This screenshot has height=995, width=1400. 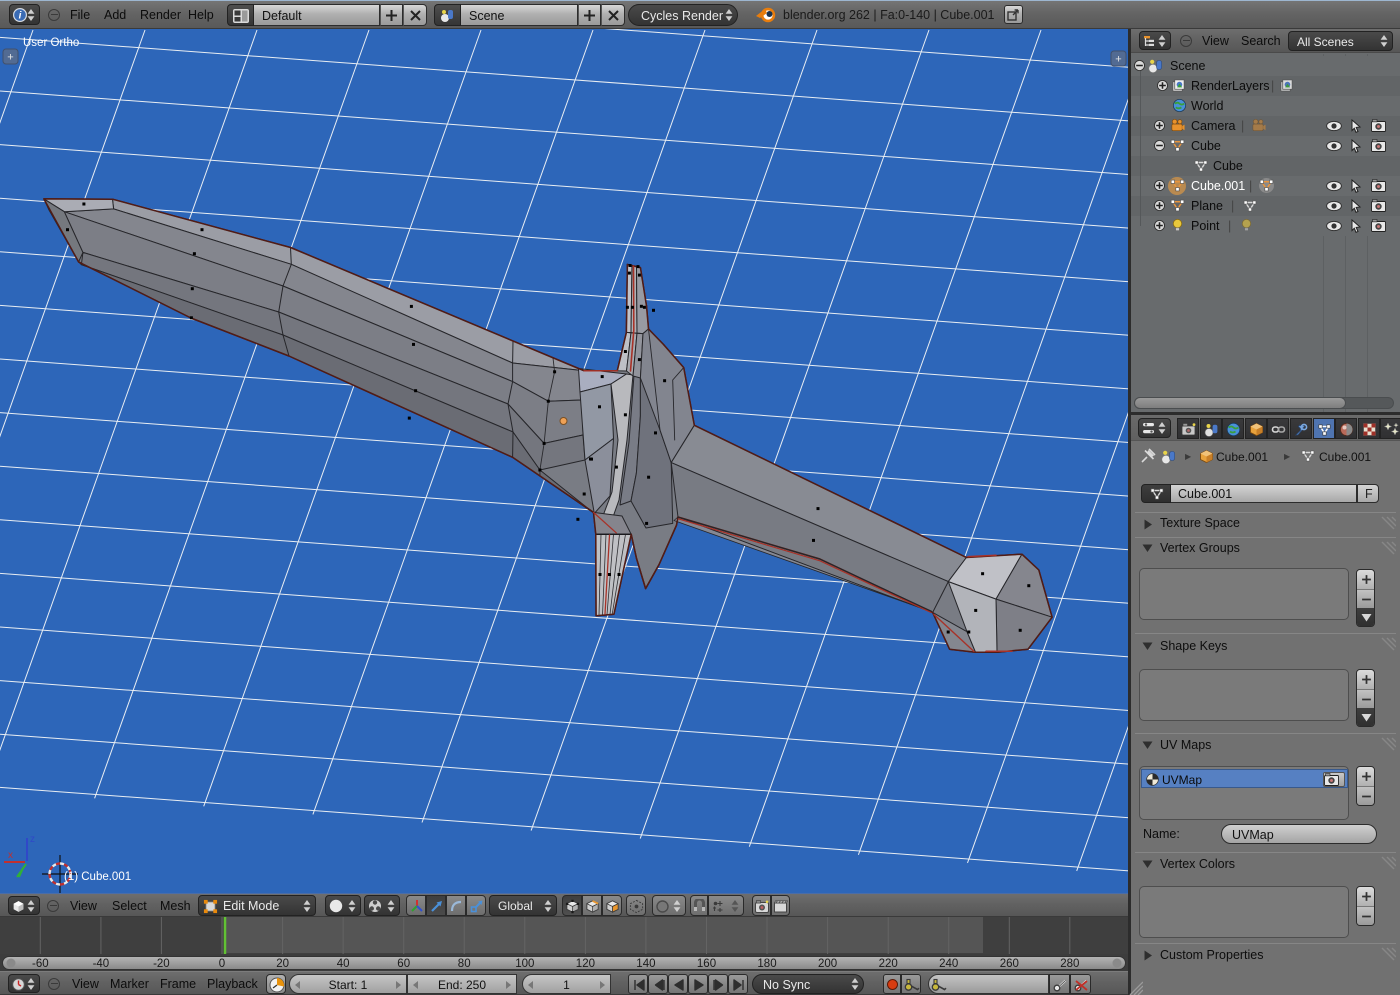 What do you see at coordinates (282, 964) in the screenshot?
I see `svg-text: 20` at bounding box center [282, 964].